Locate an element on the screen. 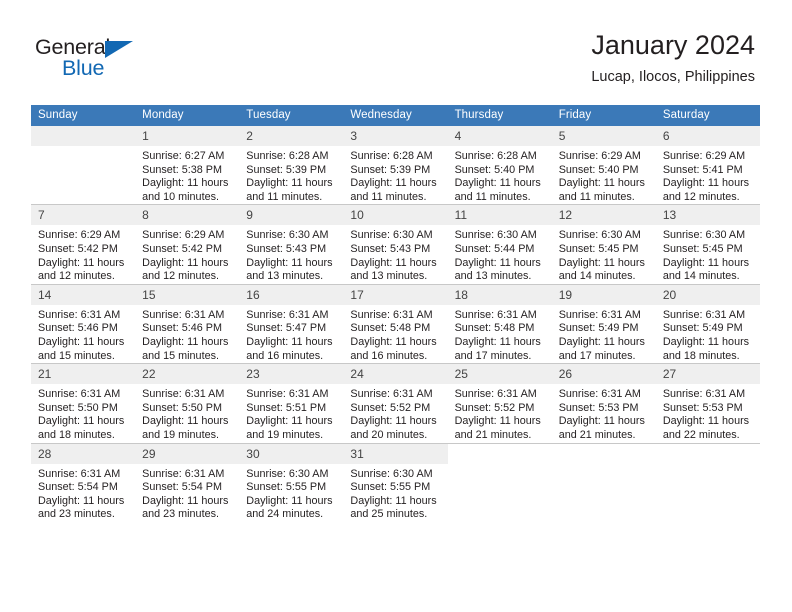  day-detail-line: Sunset: 5:40 PM is located at coordinates (494, 169).